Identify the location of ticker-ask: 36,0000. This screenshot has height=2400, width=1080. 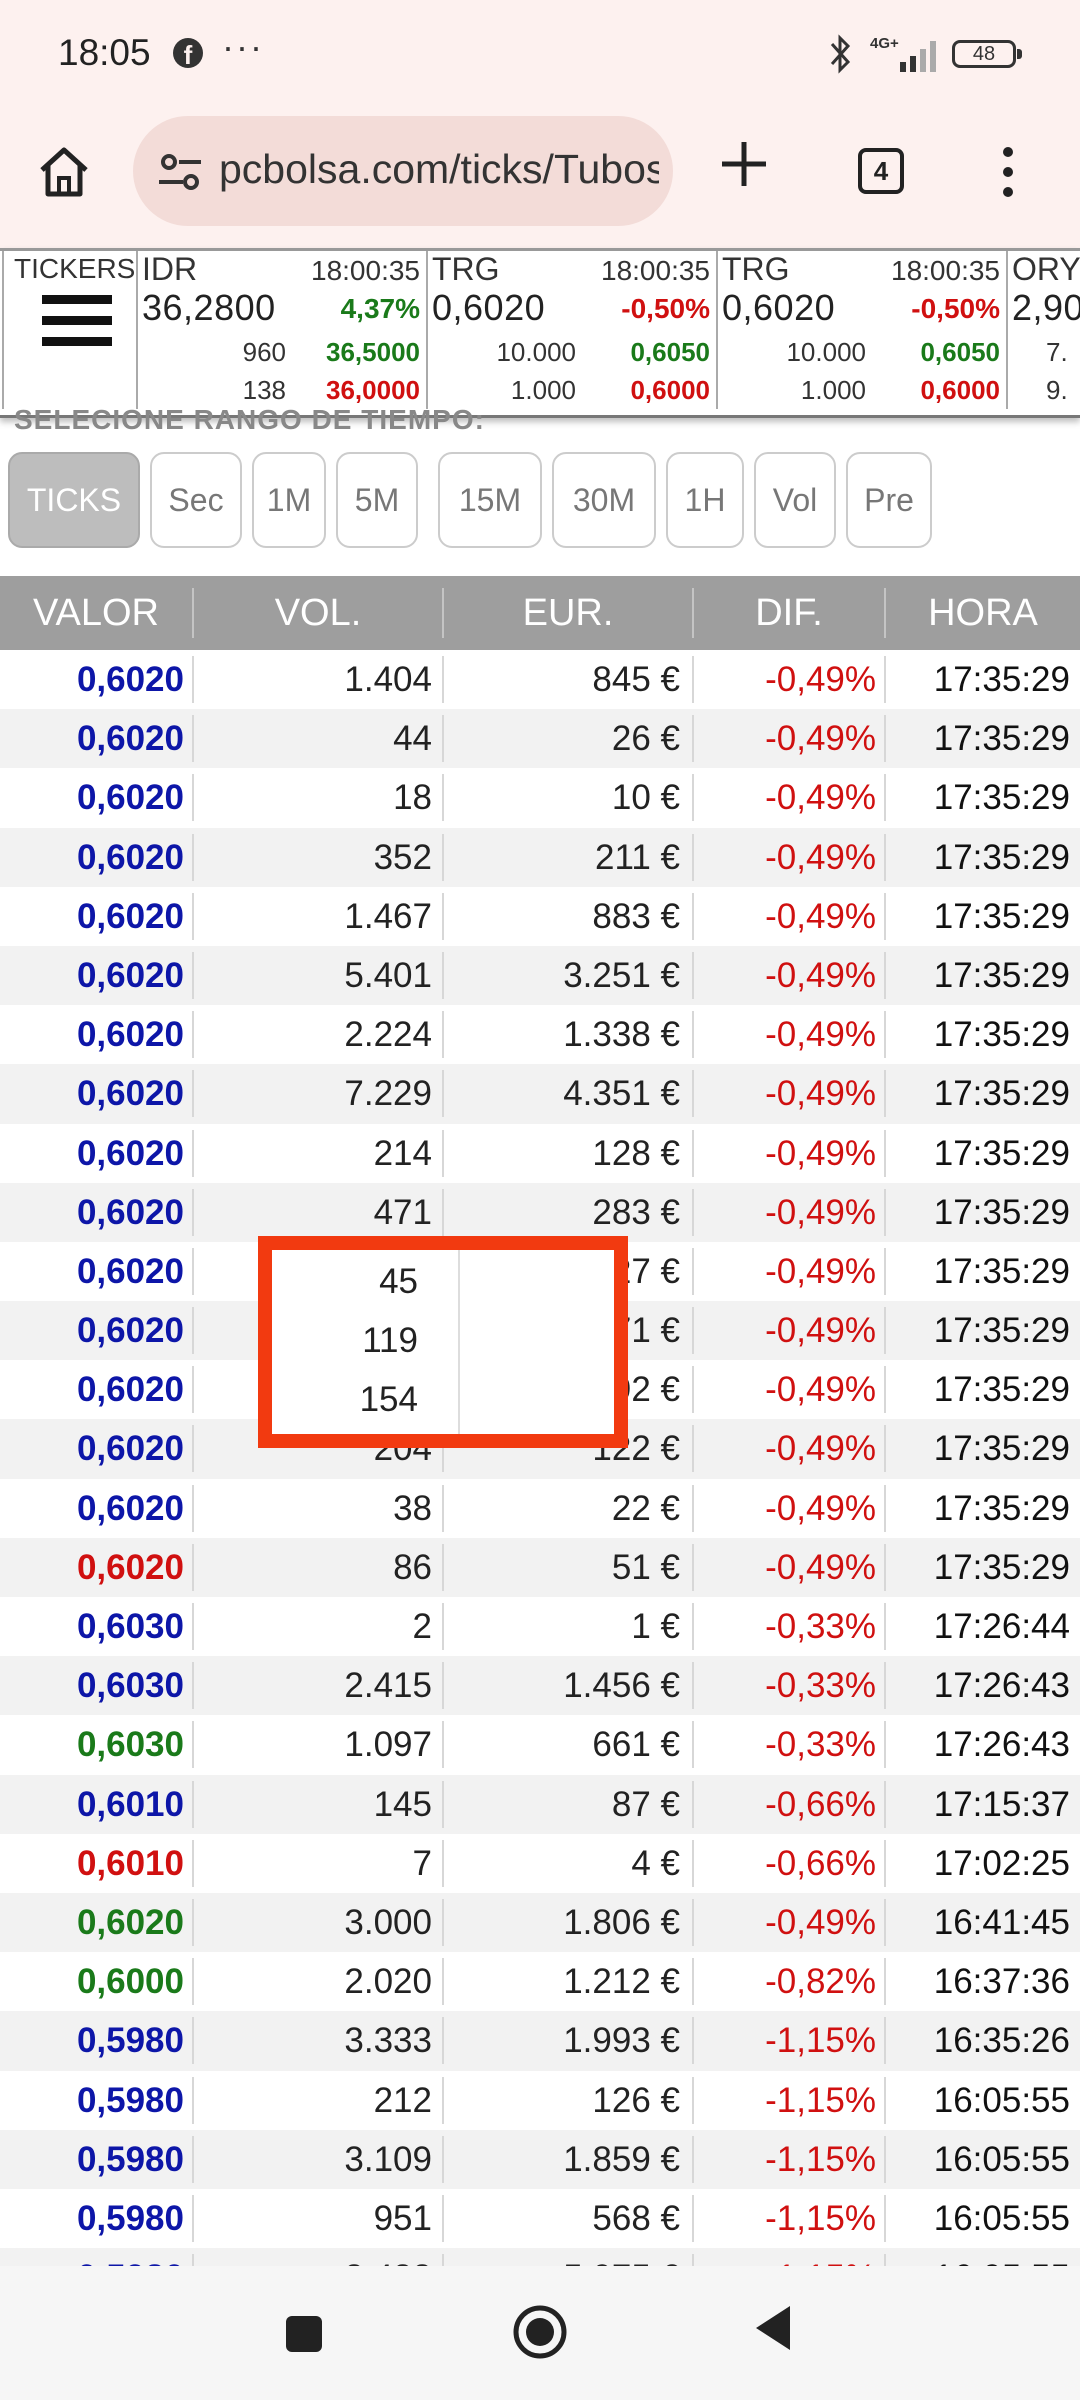
(373, 390).